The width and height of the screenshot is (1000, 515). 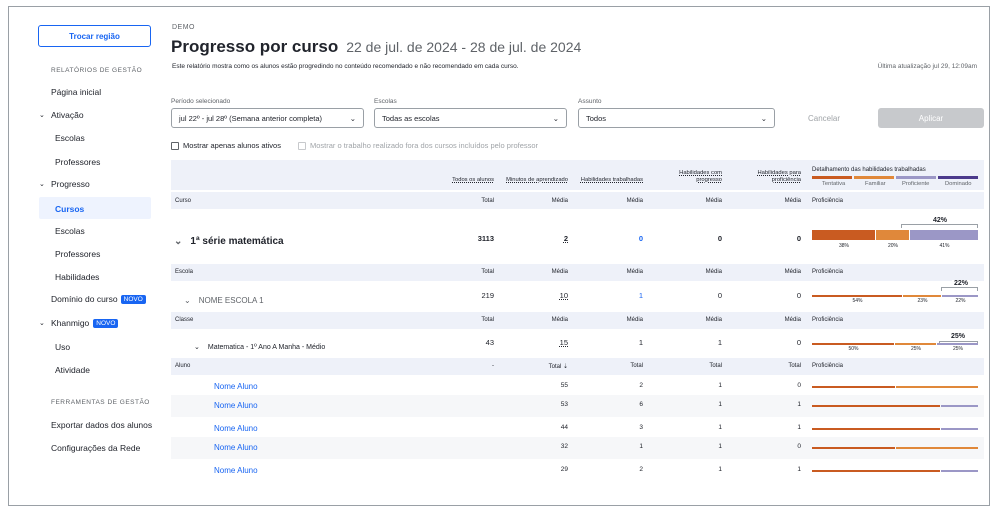 What do you see at coordinates (958, 184) in the screenshot?
I see `legend-dominado: Dominado` at bounding box center [958, 184].